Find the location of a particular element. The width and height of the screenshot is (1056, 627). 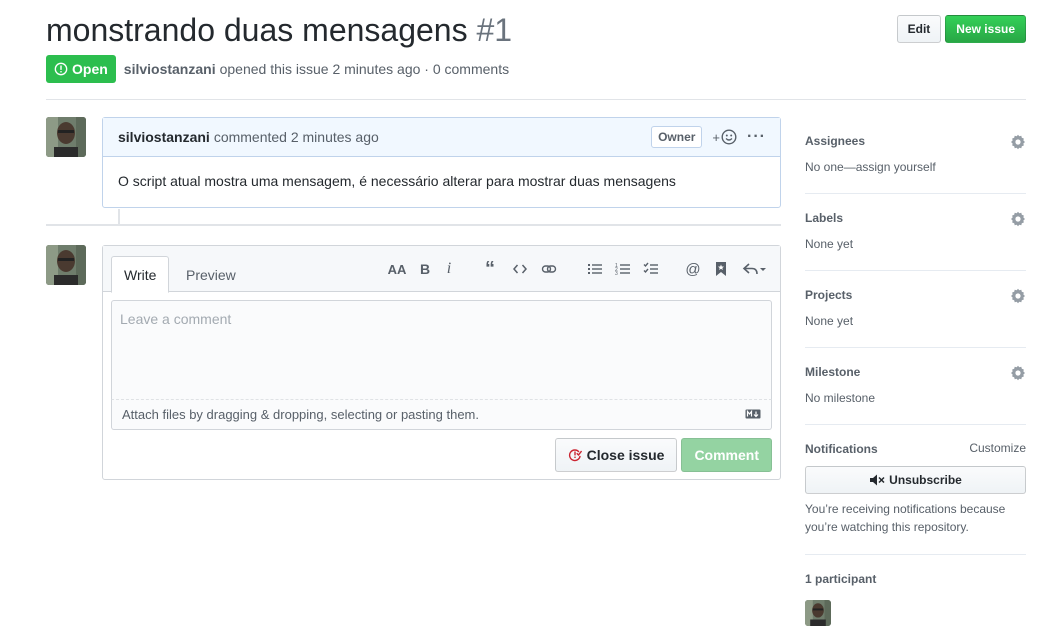

sidebar-labels: Labels None yet is located at coordinates (915, 232).